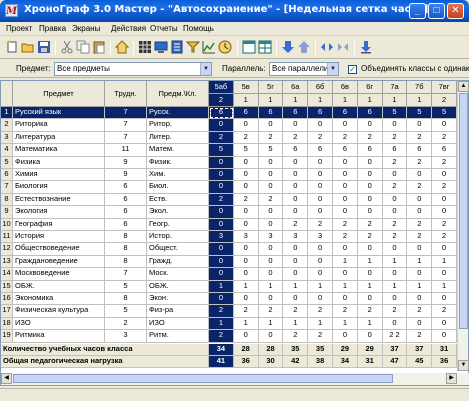  Describe the element at coordinates (265, 47) in the screenshot. I see `table-icon` at that location.